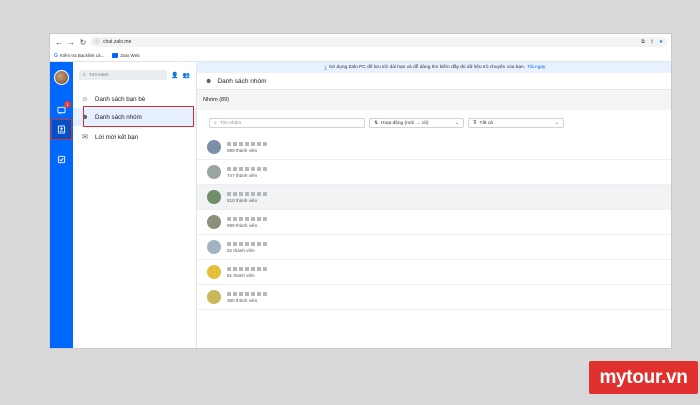 The width and height of the screenshot is (700, 405). I want to click on back-arrow-icon: ←, so click(59, 42).